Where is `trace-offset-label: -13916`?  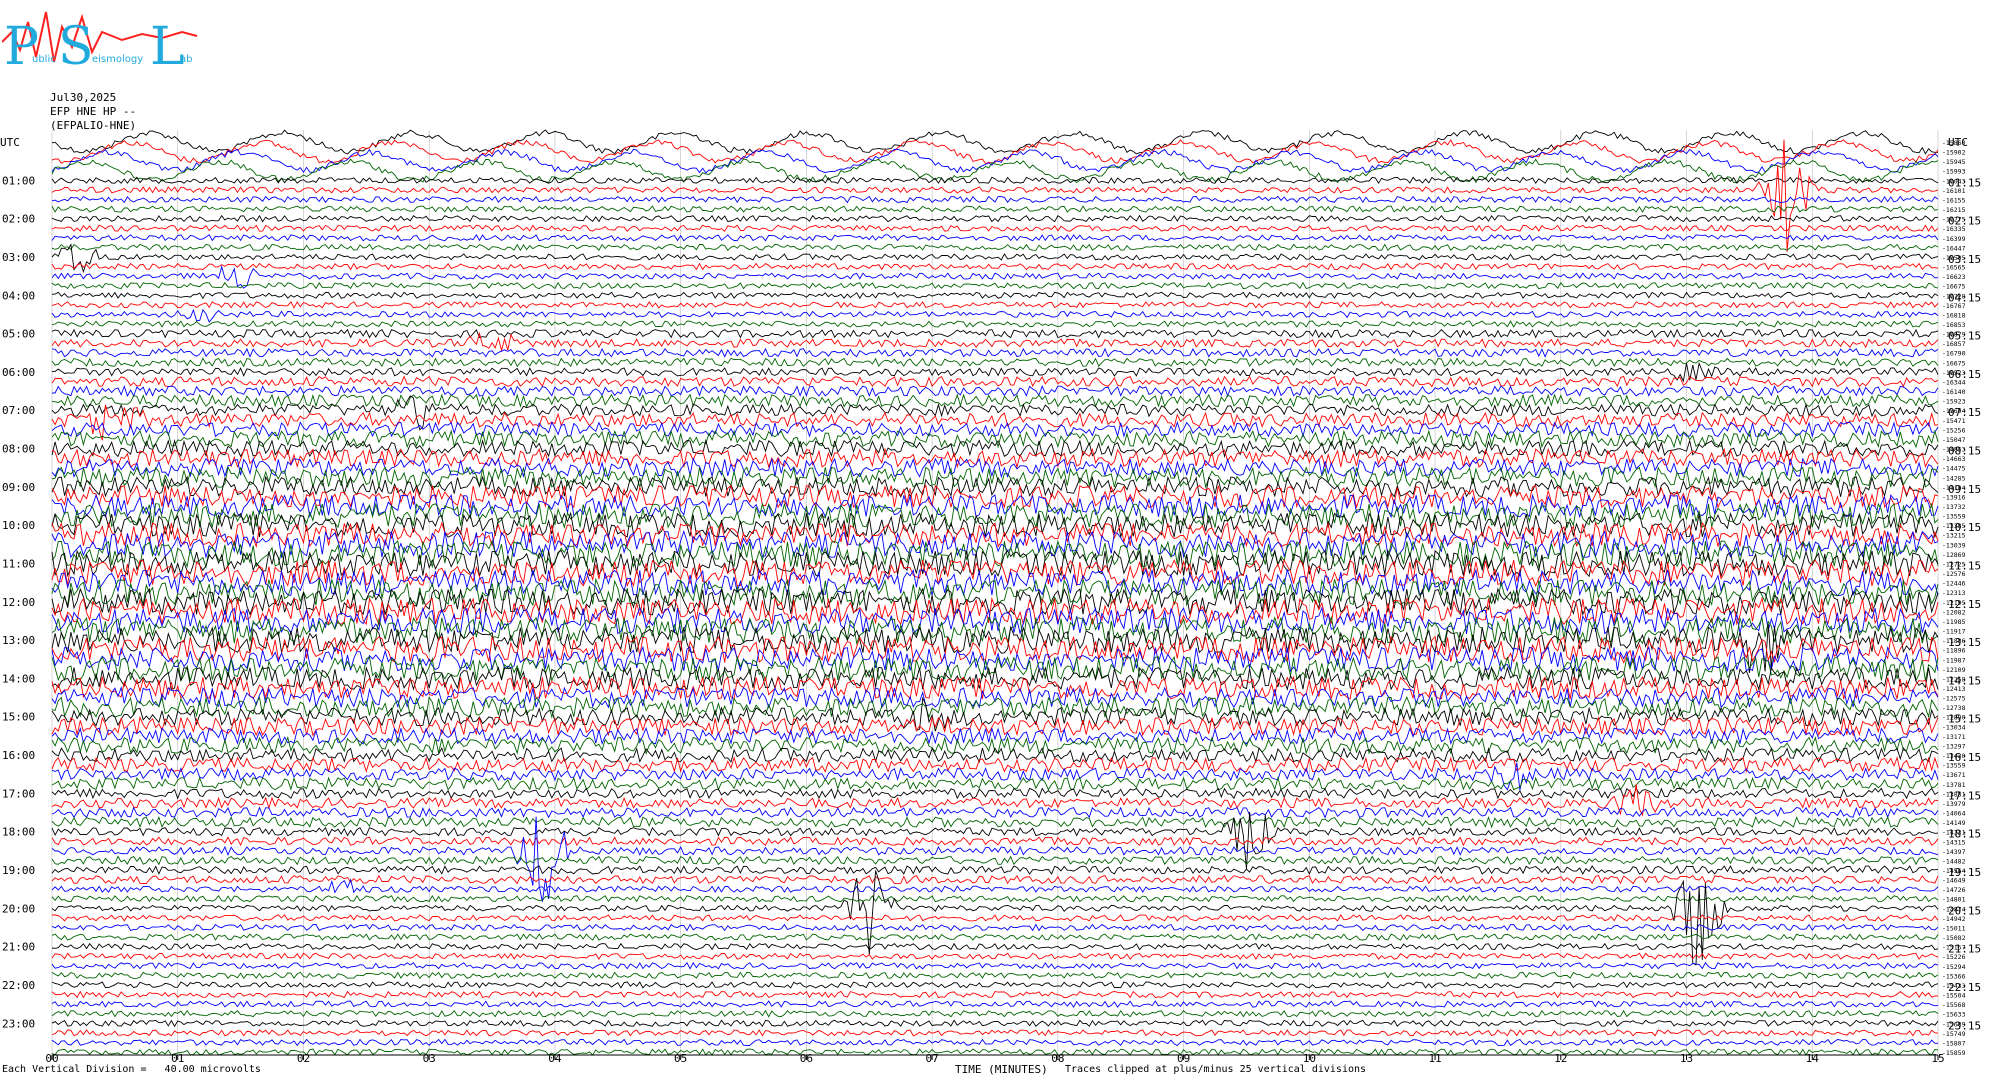 trace-offset-label: -13916 is located at coordinates (1954, 497).